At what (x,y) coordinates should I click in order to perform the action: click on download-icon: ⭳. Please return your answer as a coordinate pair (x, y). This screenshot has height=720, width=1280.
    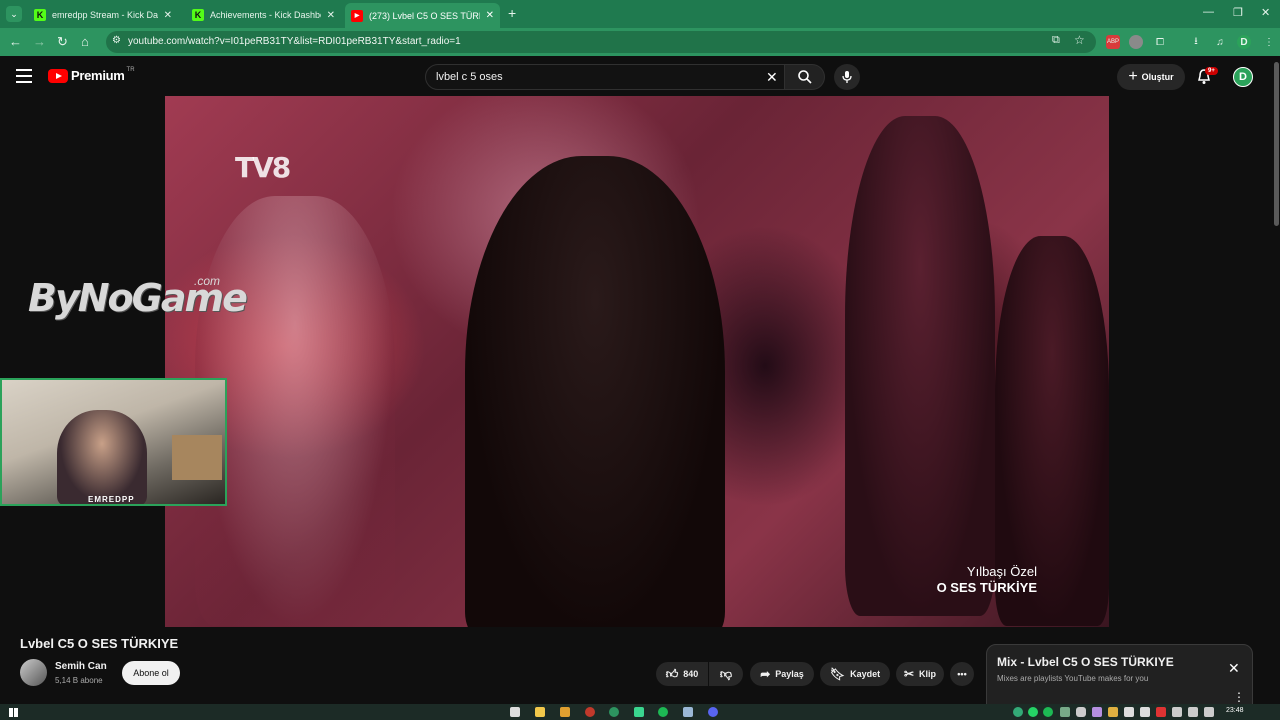
    Looking at the image, I should click on (1196, 42).